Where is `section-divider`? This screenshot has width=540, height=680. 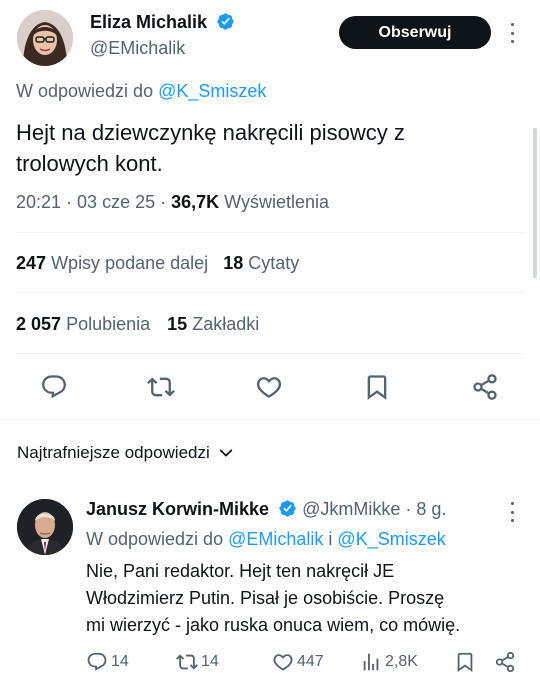 section-divider is located at coordinates (270, 419).